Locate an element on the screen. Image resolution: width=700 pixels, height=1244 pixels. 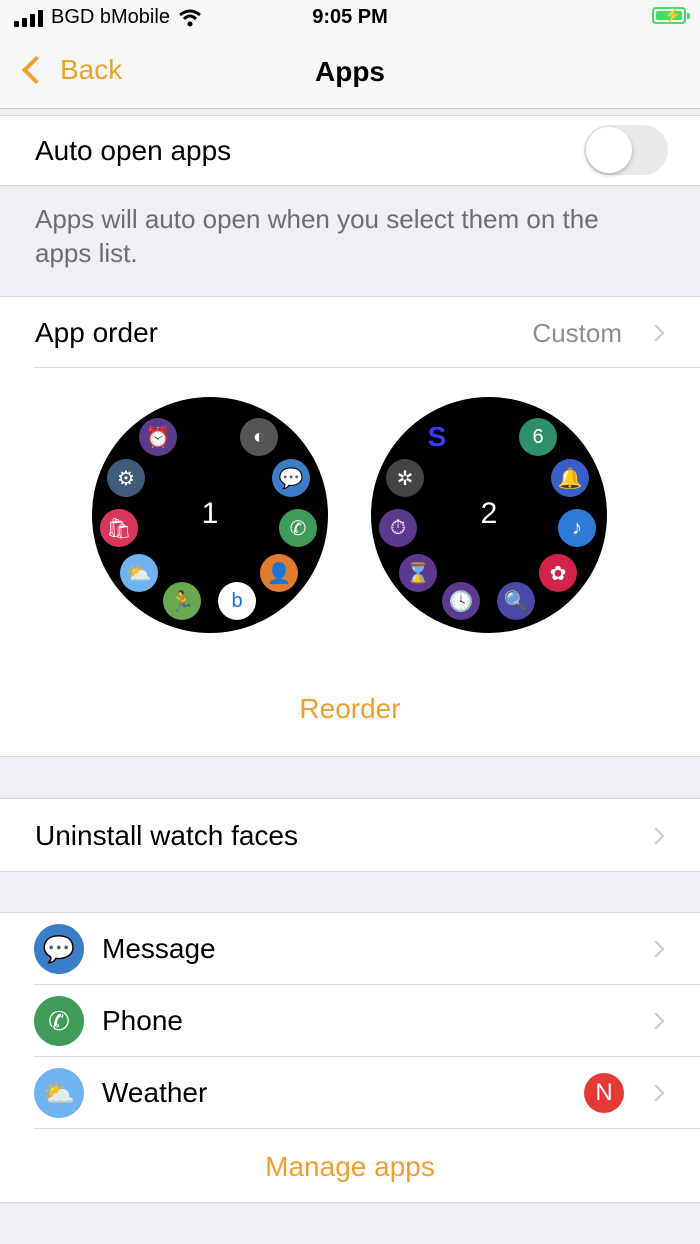
find-phone-icon: 🔍 is located at coordinates (516, 601).